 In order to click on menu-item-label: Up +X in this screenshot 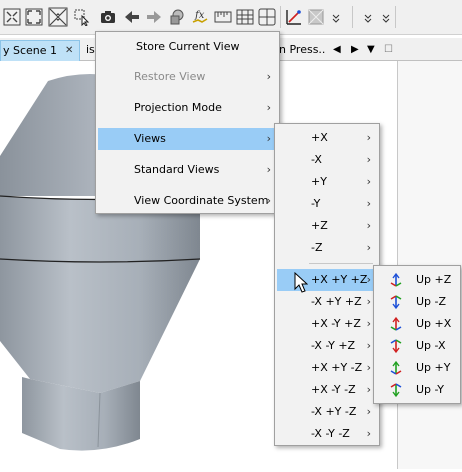, I will do `click(434, 323)`.